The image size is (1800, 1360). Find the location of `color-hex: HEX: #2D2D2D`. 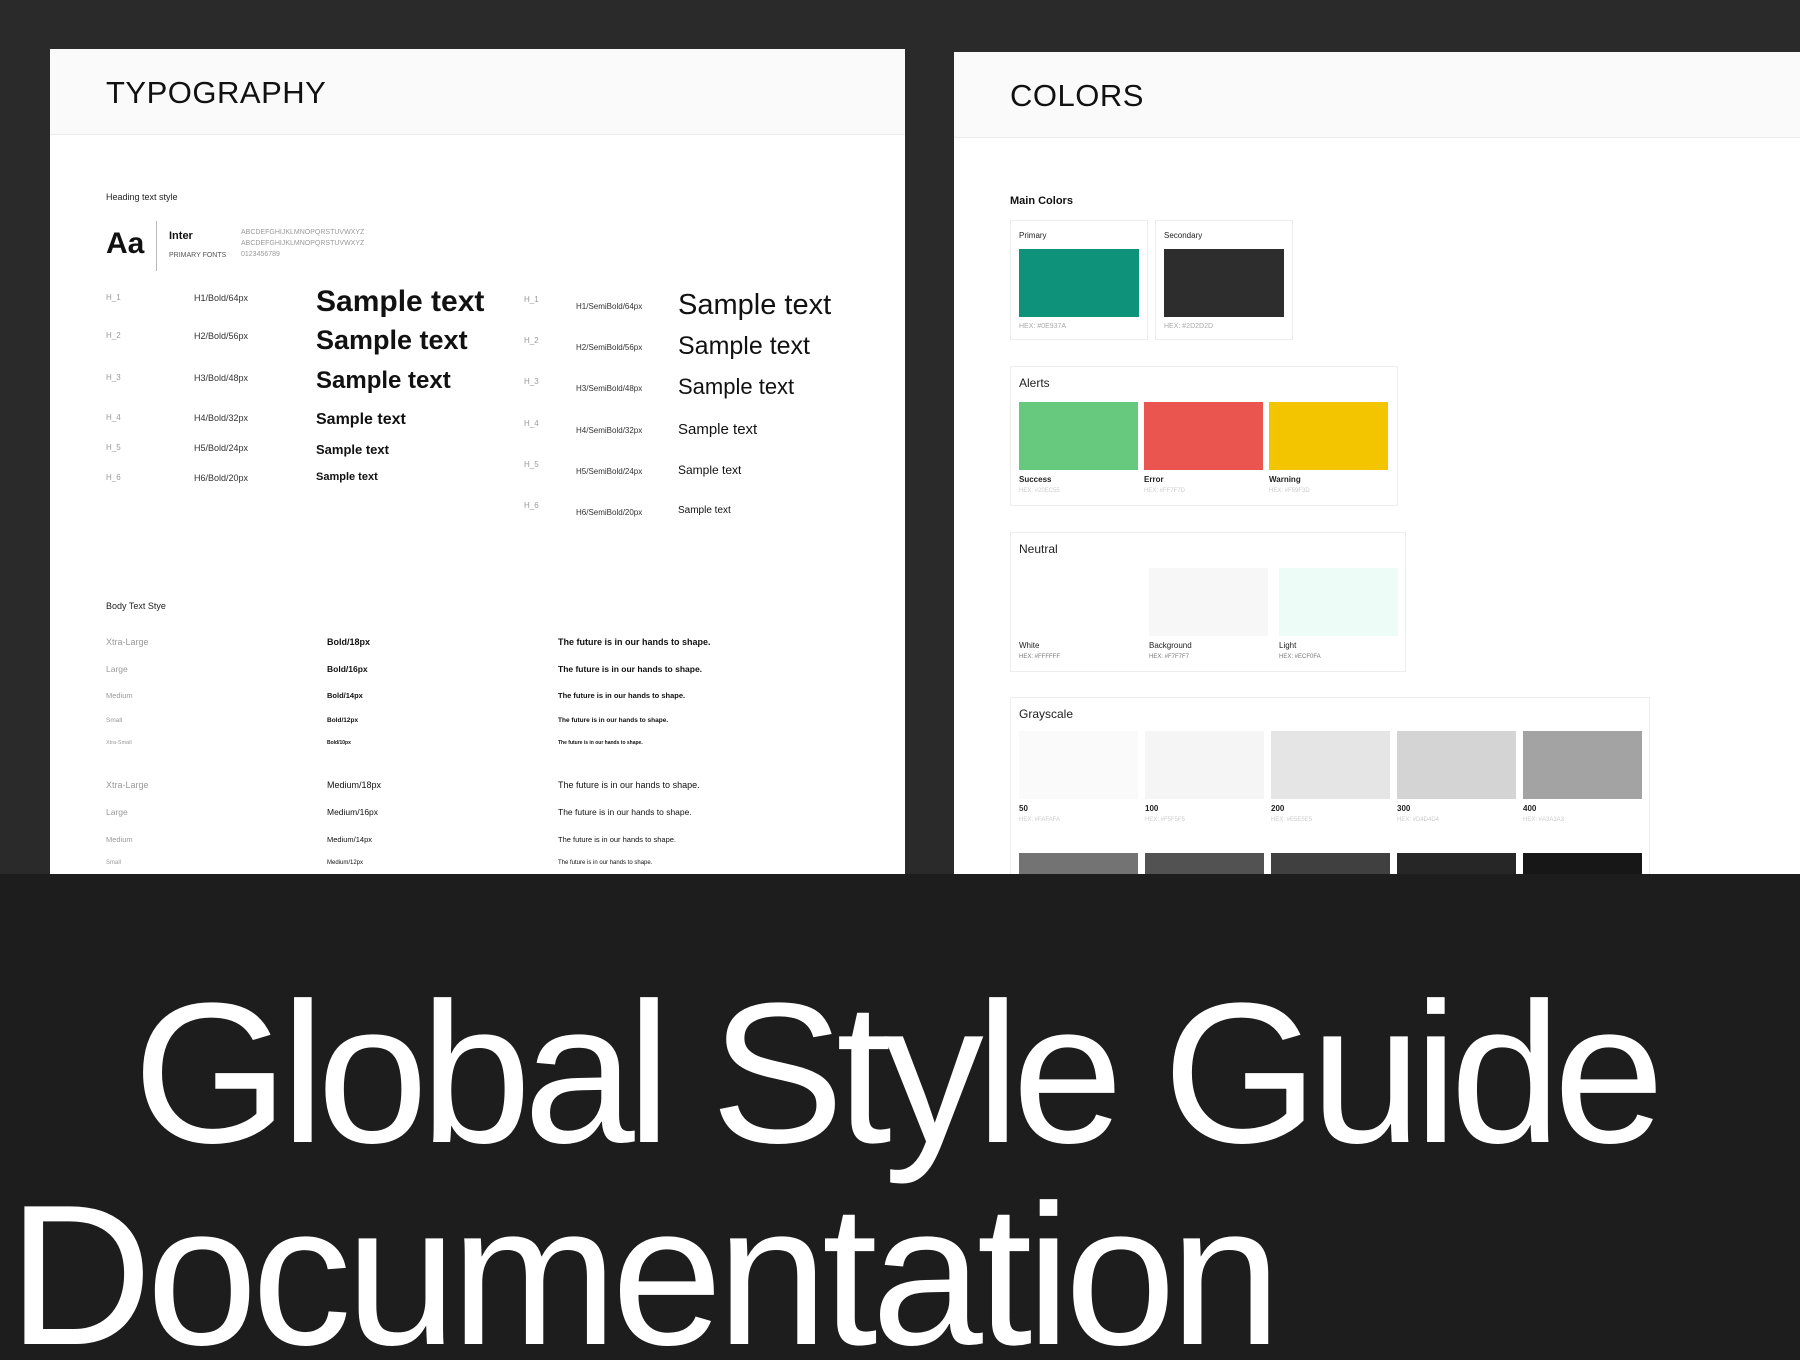

color-hex: HEX: #2D2D2D is located at coordinates (1189, 326).